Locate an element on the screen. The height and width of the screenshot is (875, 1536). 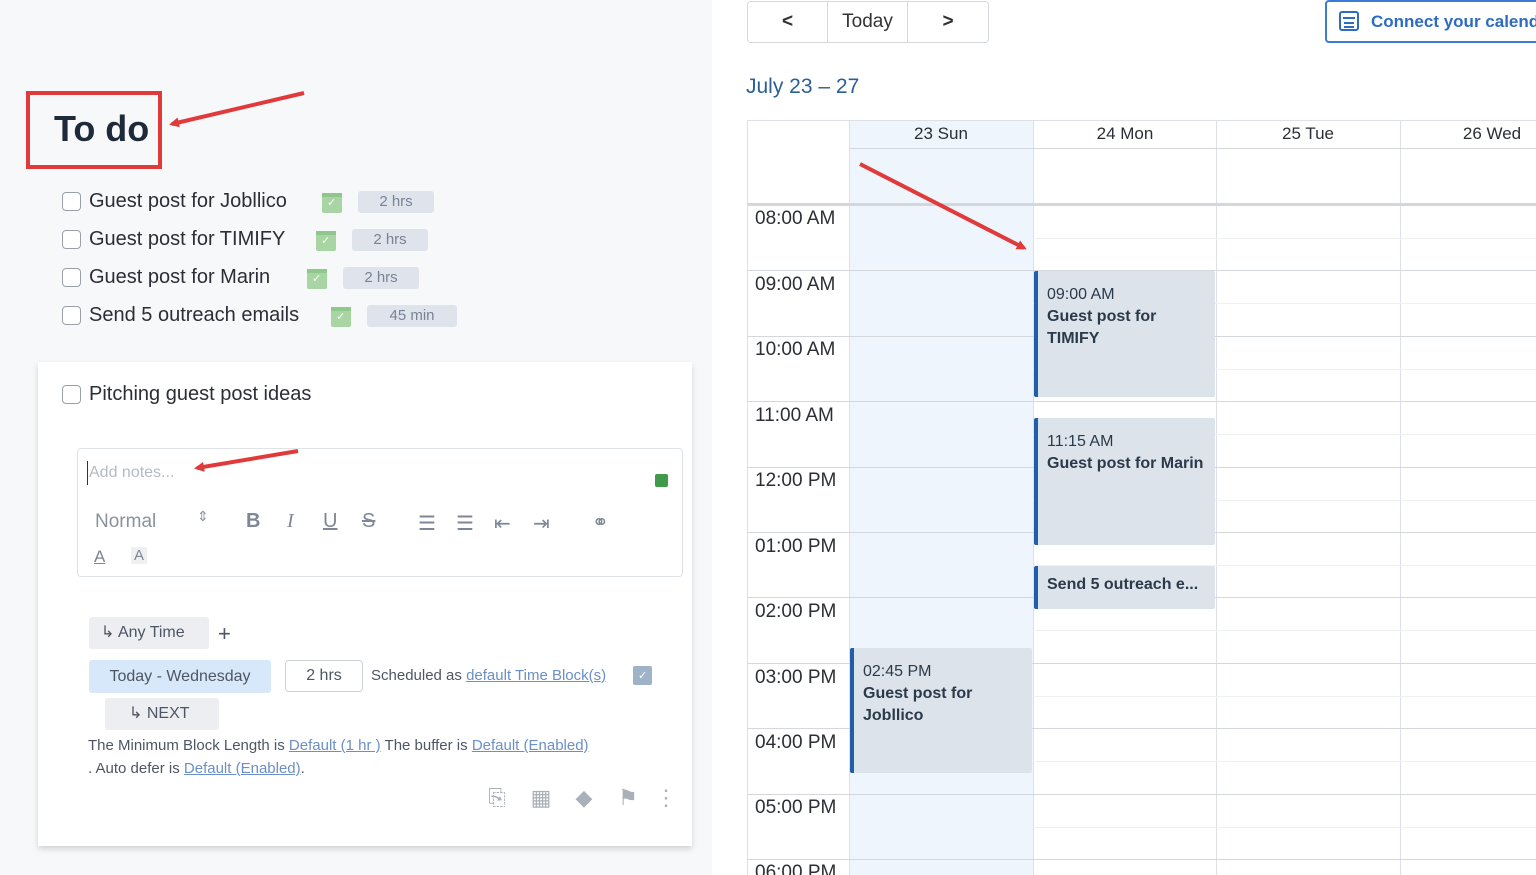
next-week-button: > is located at coordinates (948, 22).